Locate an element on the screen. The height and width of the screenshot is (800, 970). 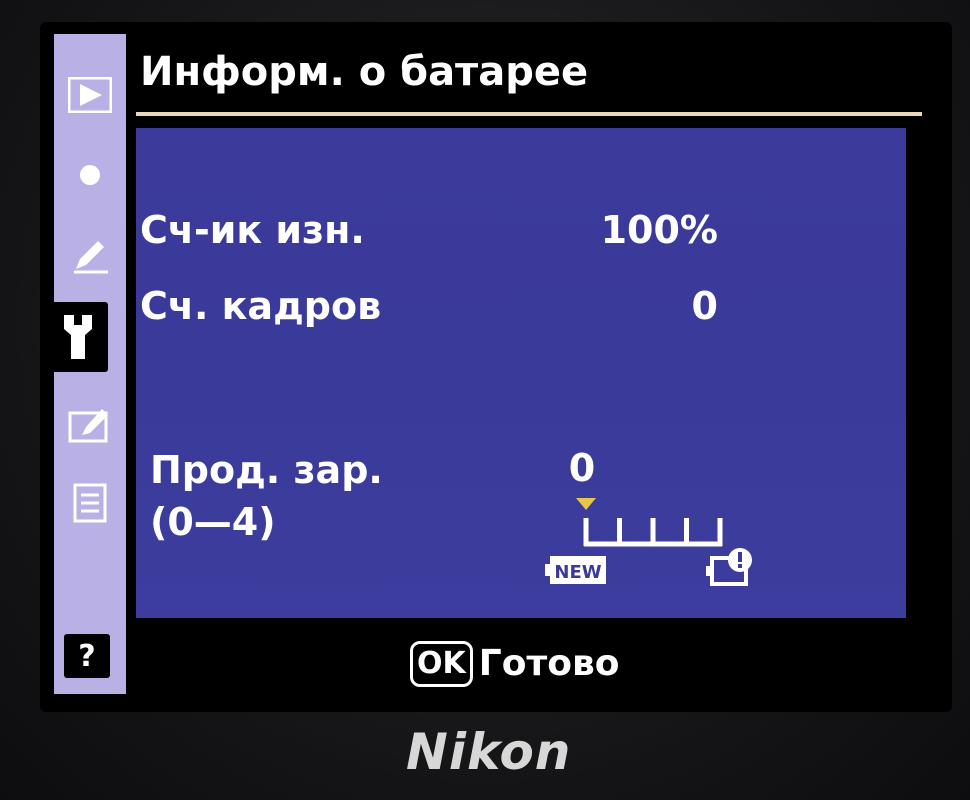
new-label: NEW is located at coordinates (577, 572).